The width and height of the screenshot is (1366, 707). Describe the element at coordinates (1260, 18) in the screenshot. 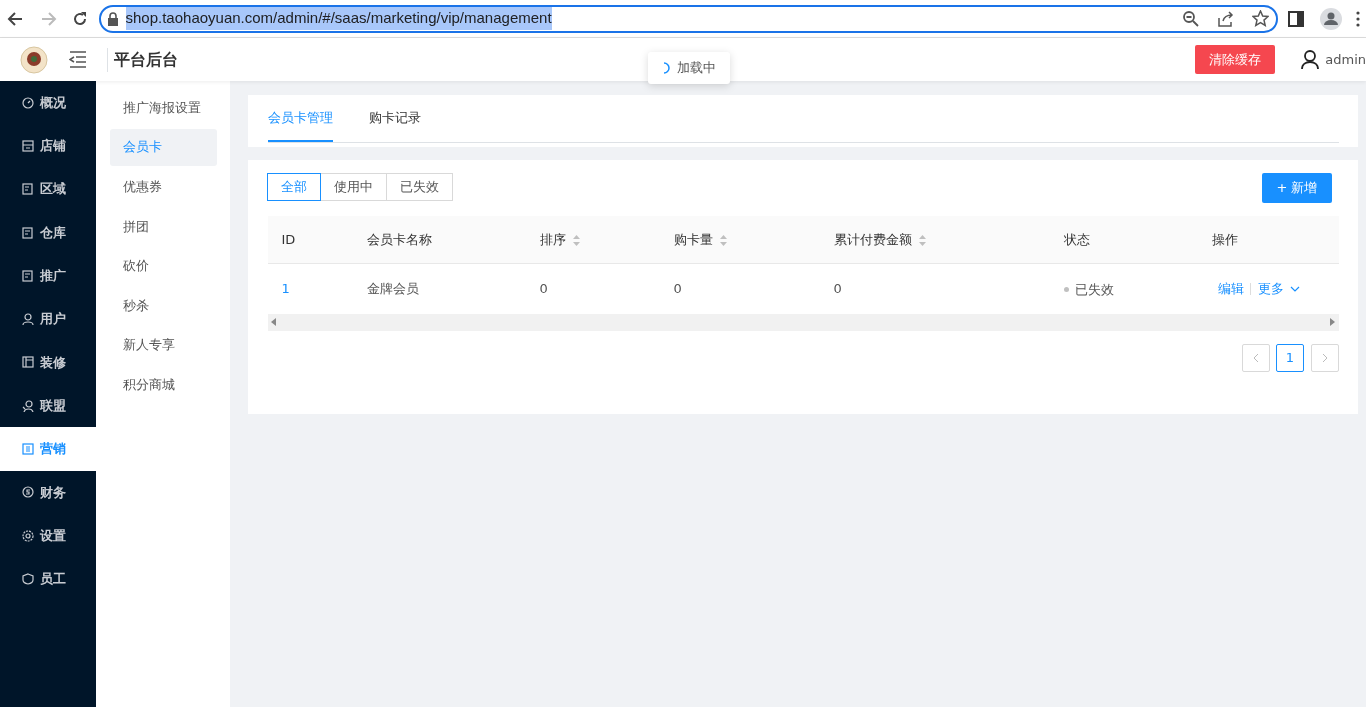

I see `star-icon` at that location.